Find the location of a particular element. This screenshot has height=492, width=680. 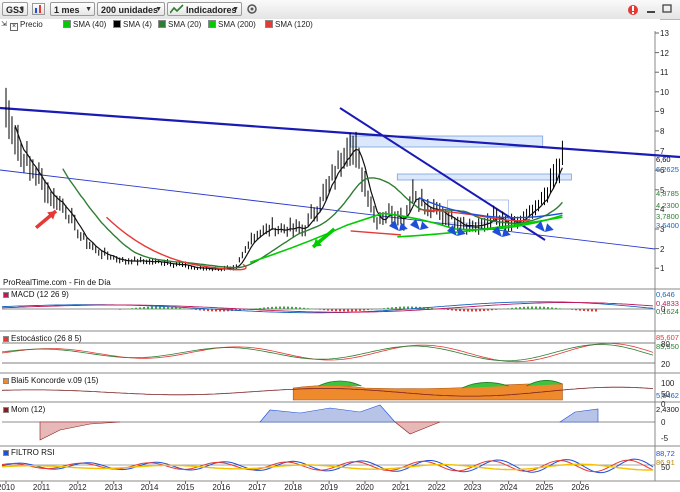

axis-tick: 2026 is located at coordinates (580, 487).